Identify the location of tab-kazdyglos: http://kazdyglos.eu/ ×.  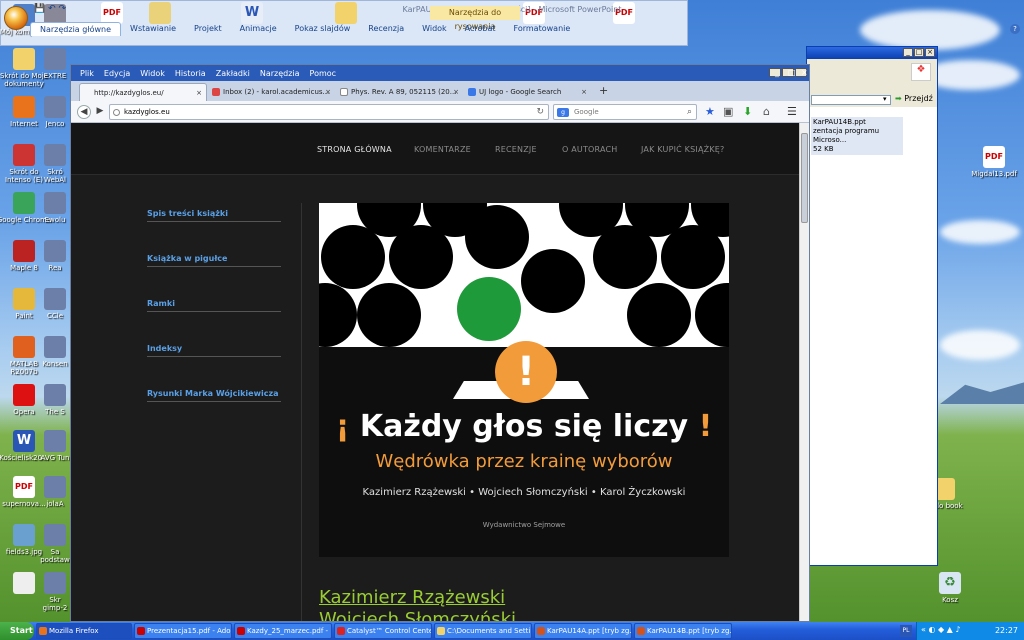
(143, 92).